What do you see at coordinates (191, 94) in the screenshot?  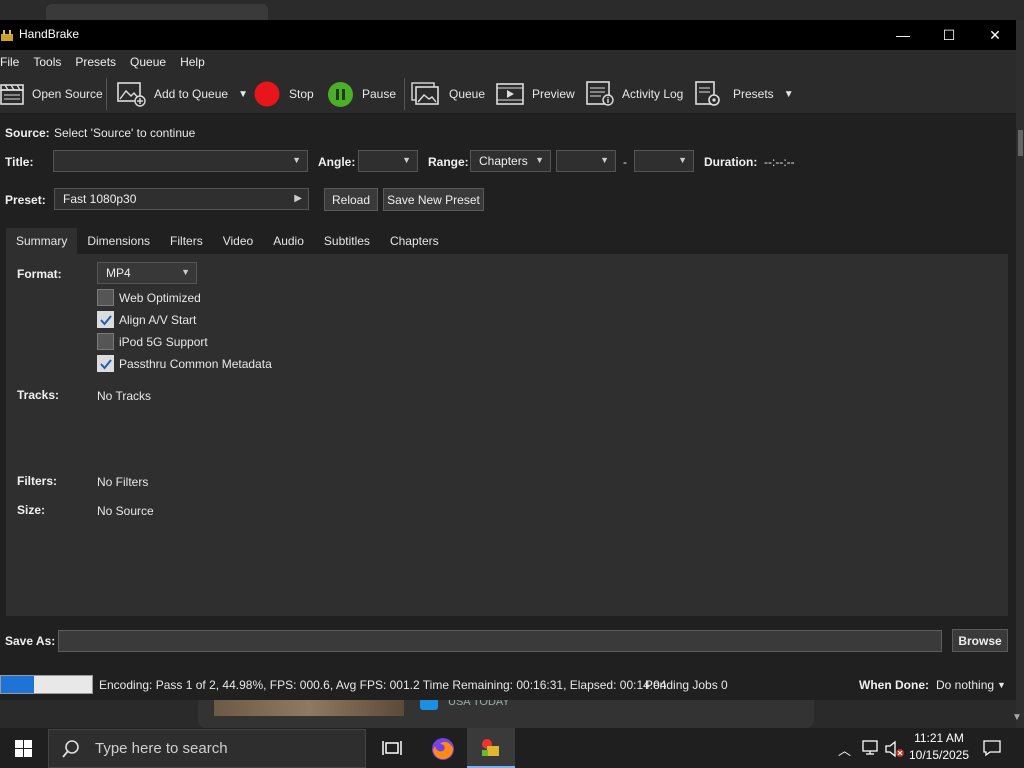 I see `add-to-queue-label: Add to Queue` at bounding box center [191, 94].